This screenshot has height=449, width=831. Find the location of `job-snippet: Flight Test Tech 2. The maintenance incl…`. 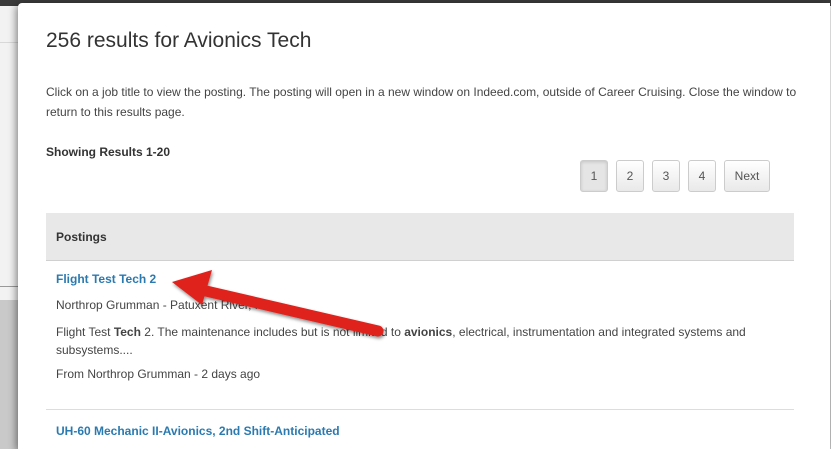

job-snippet: Flight Test Tech 2. The maintenance incl… is located at coordinates (423, 341).